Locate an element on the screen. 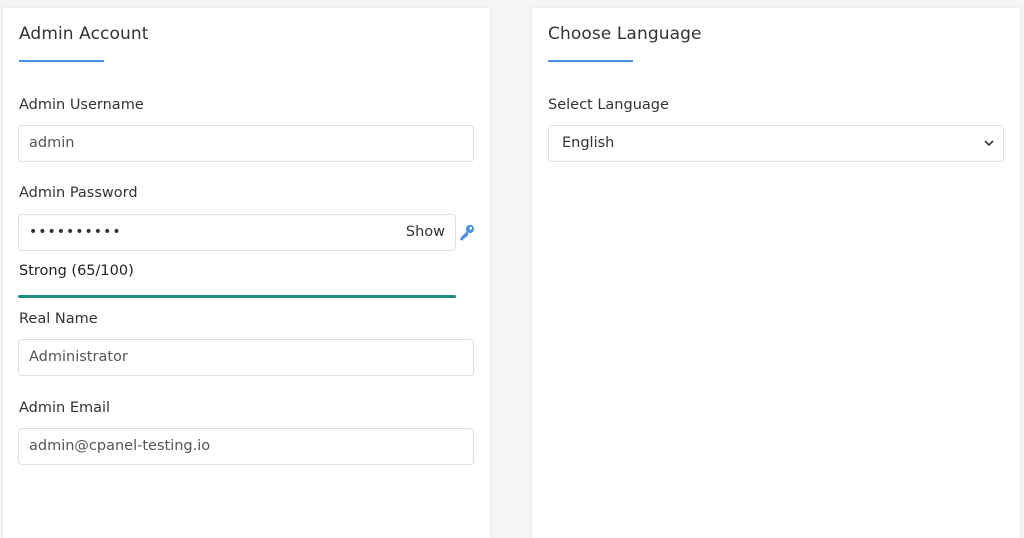 Image resolution: width=1024 pixels, height=538 pixels. admin-email-input: admin@cpanel-testing.io is located at coordinates (246, 446).